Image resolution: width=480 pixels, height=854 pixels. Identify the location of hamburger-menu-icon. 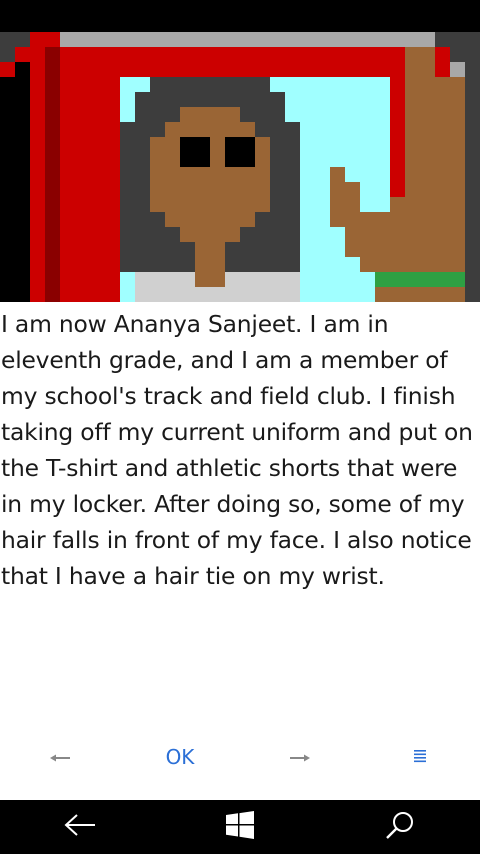
(420, 757).